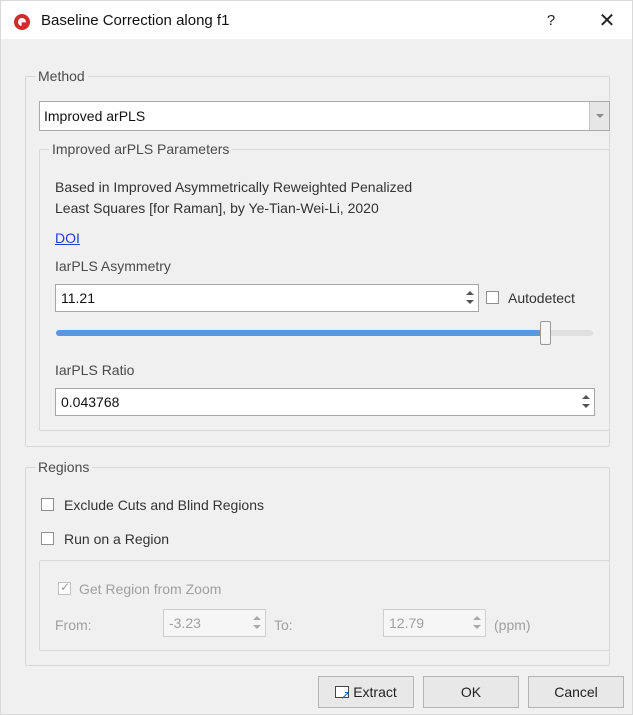 The image size is (633, 715). I want to click on get-region-zoom-label: Get Region from Zoom, so click(150, 589).